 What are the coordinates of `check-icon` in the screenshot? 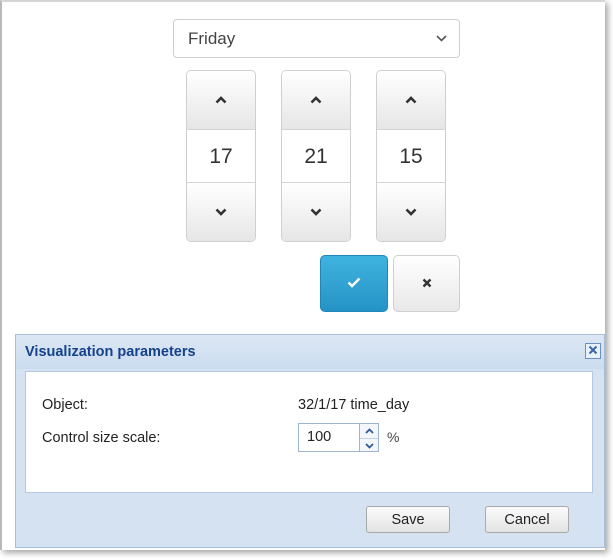 It's located at (354, 284).